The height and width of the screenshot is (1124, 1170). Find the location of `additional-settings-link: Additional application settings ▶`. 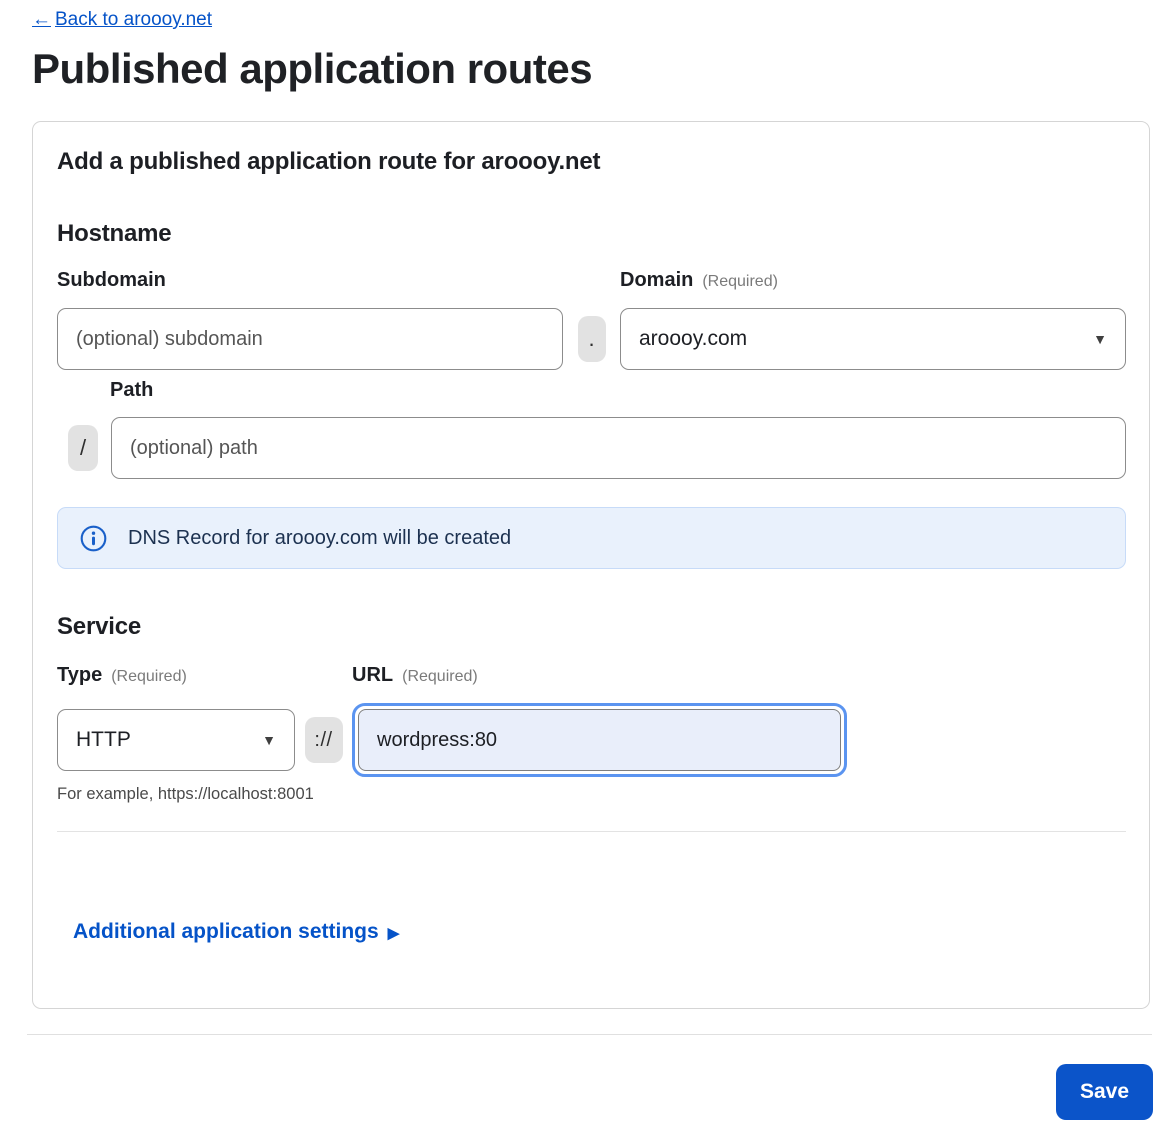

additional-settings-link: Additional application settings ▶ is located at coordinates (236, 932).